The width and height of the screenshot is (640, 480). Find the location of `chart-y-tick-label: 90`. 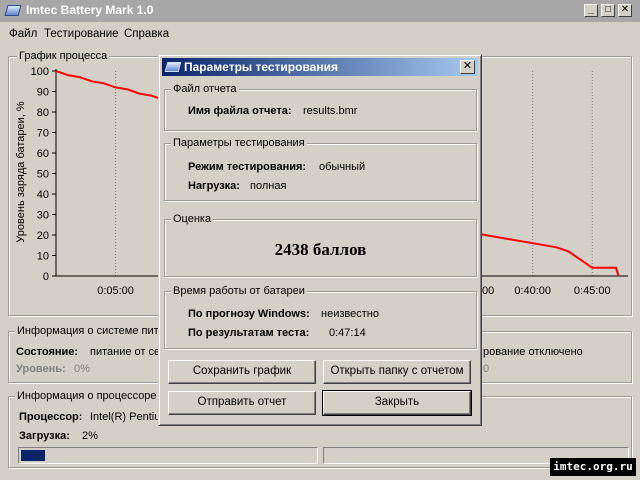

chart-y-tick-label: 90 is located at coordinates (43, 93).